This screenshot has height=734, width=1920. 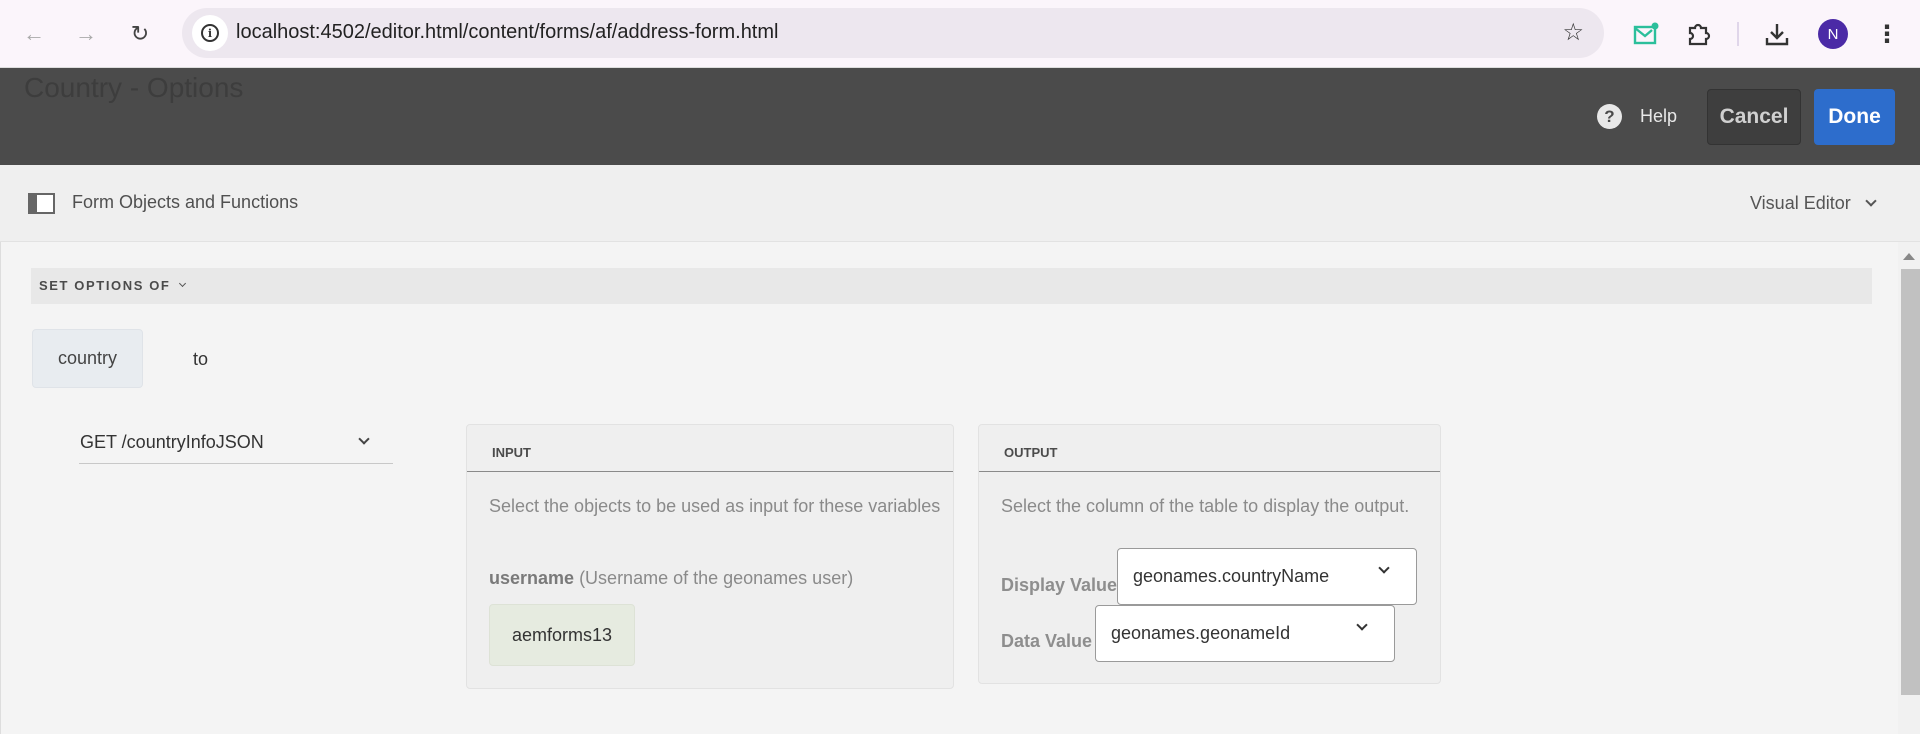 I want to click on cancel-button: Cancel, so click(x=1754, y=117).